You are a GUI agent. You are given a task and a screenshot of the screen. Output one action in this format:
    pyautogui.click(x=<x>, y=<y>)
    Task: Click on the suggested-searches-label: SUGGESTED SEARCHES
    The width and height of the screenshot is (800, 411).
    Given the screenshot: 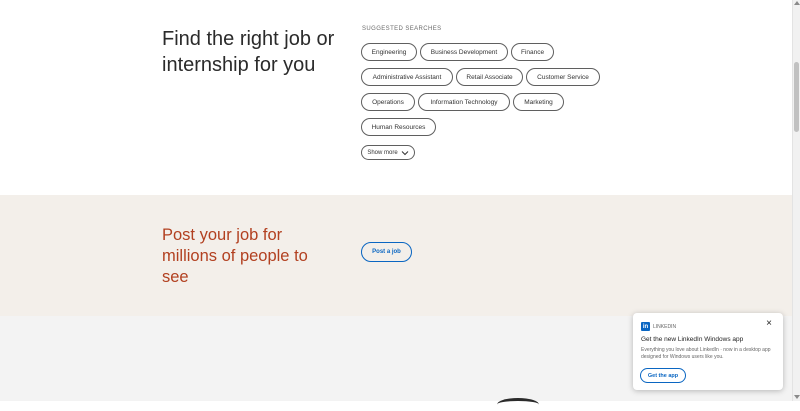 What is the action you would take?
    pyautogui.click(x=402, y=29)
    